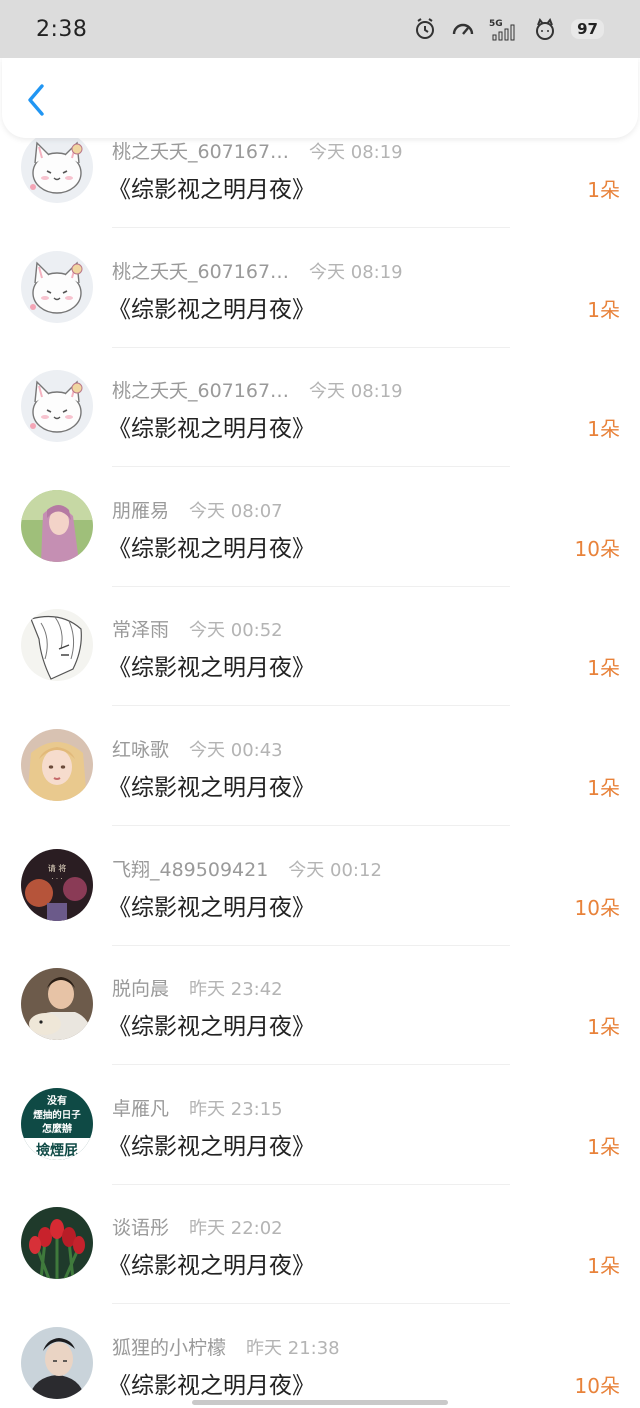  I want to click on username: 谈语彤, so click(140, 1226).